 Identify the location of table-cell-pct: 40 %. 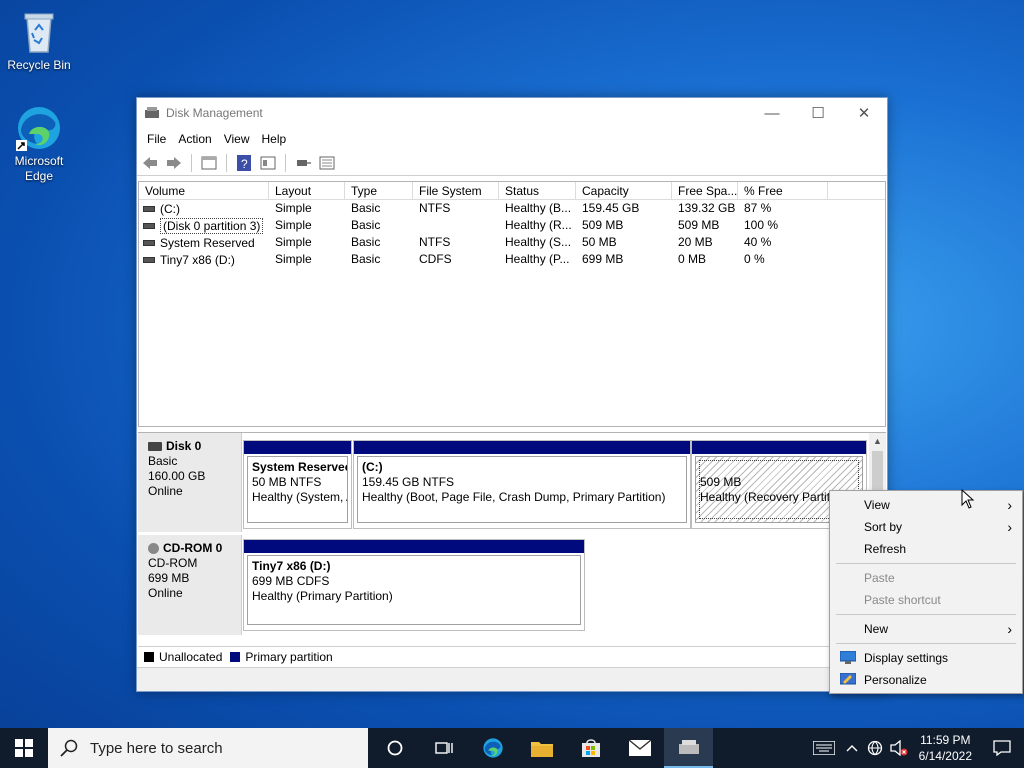
(758, 242).